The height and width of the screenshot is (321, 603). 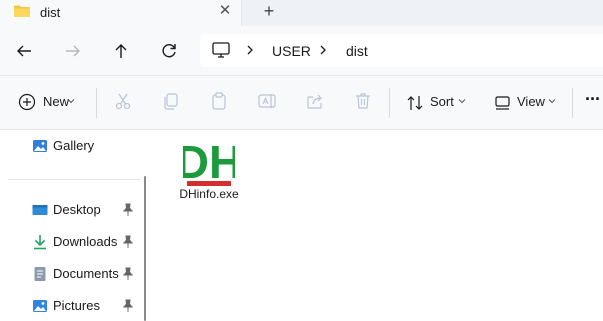 I want to click on breadcrumb-dist: dist, so click(x=357, y=51).